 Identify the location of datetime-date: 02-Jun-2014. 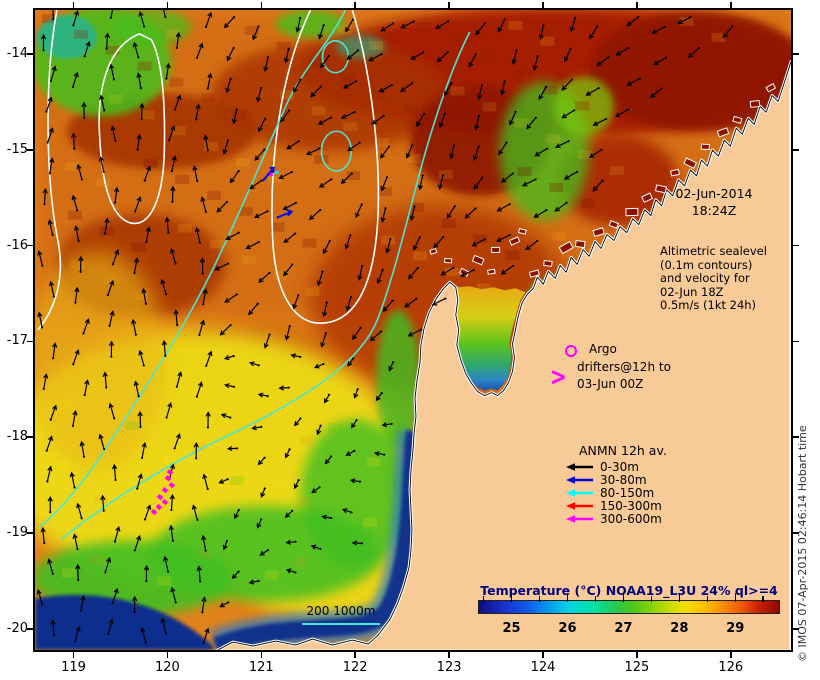
(714, 193).